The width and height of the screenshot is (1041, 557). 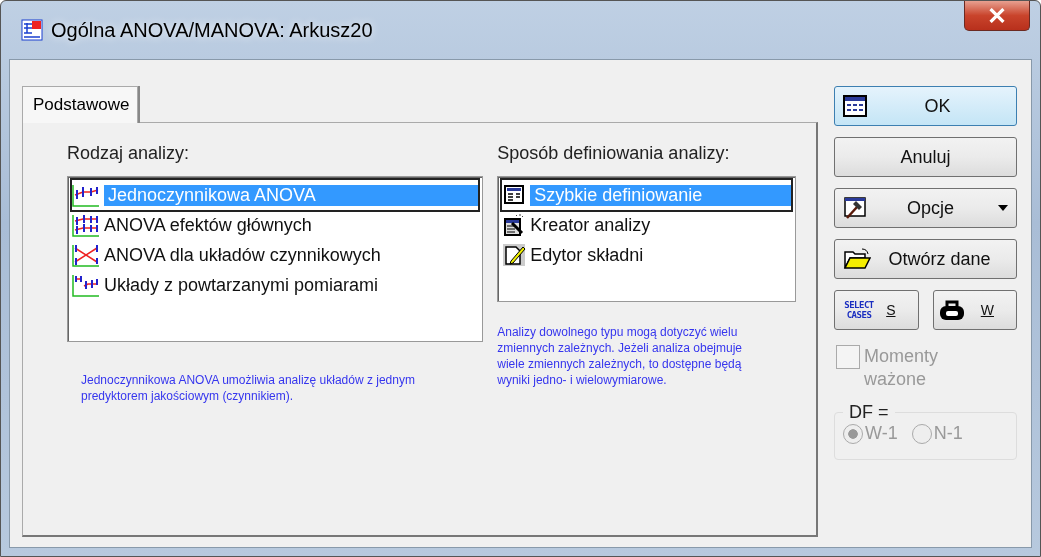 What do you see at coordinates (855, 106) in the screenshot?
I see `spreadsheet-icon` at bounding box center [855, 106].